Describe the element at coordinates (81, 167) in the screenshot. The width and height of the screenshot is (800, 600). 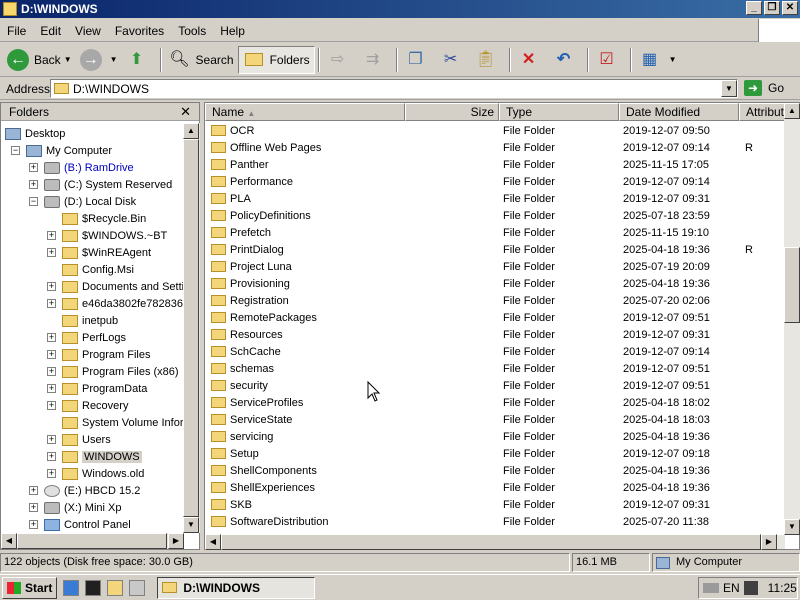
I see `tree-item: + (B:) RamDrive` at that location.